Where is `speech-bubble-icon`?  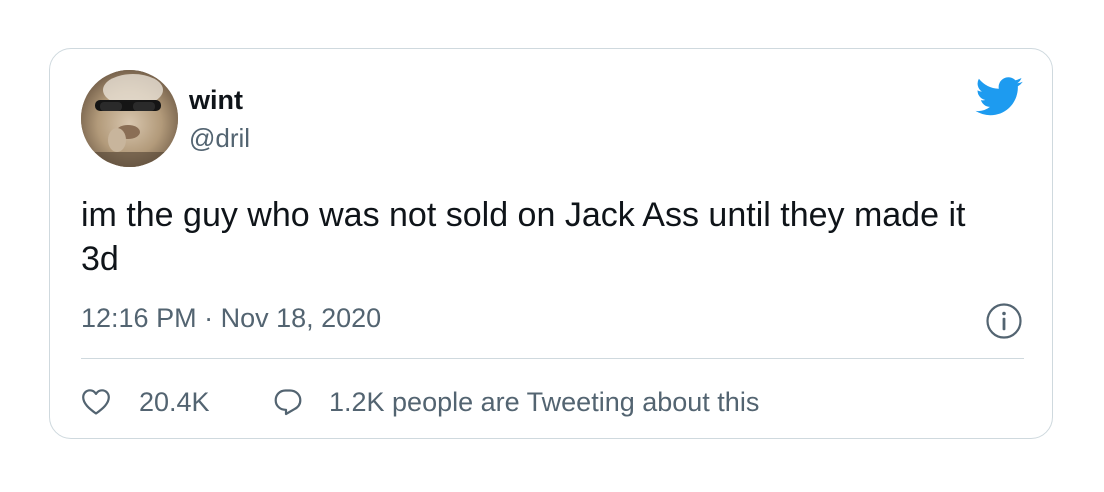
speech-bubble-icon is located at coordinates (288, 402).